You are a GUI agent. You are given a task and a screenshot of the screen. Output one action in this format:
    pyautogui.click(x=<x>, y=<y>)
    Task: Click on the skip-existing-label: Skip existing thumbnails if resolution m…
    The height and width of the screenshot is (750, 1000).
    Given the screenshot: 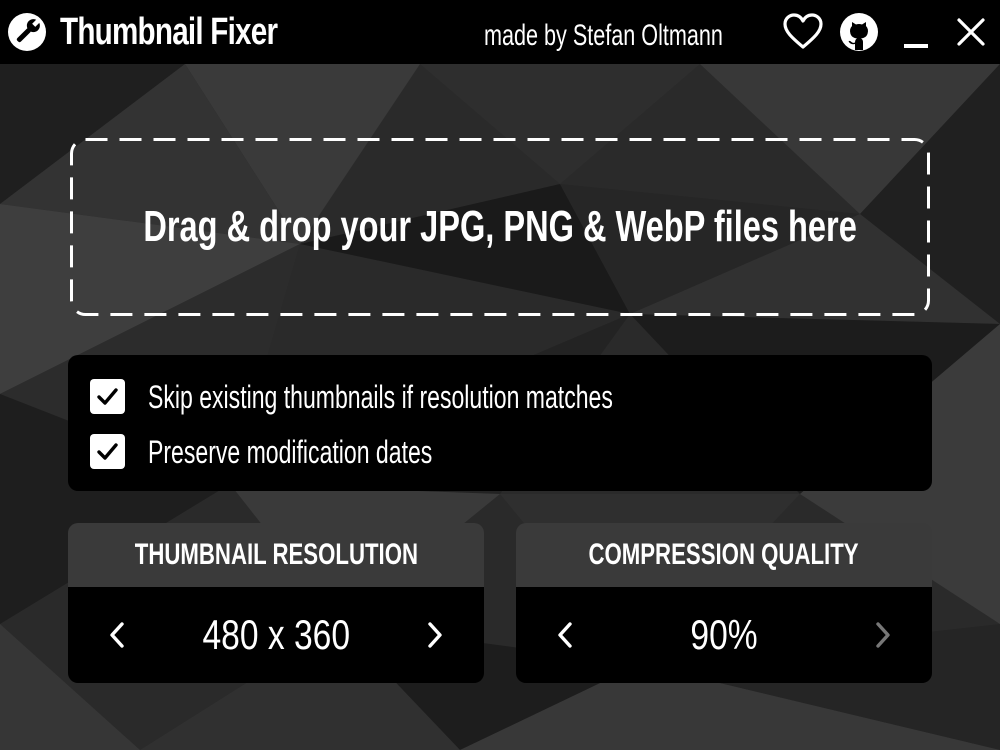 What is the action you would take?
    pyautogui.click(x=380, y=397)
    